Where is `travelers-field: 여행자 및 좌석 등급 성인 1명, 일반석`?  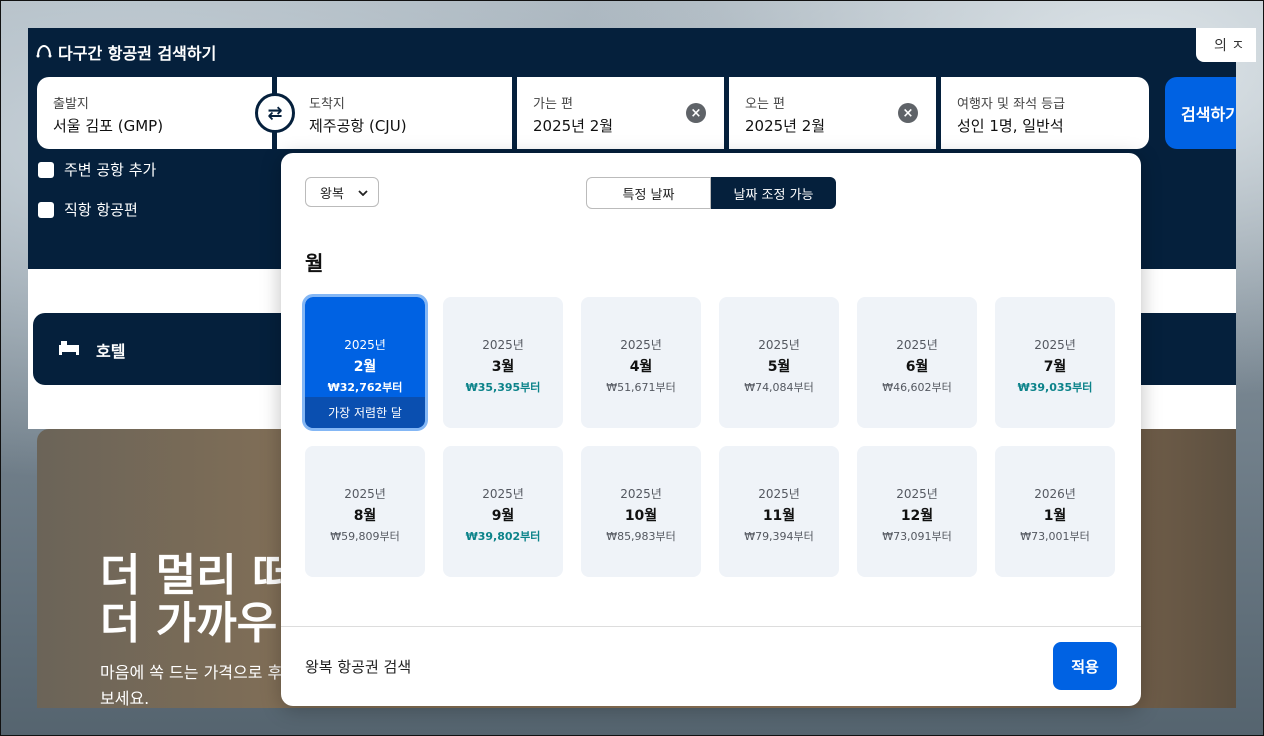 travelers-field: 여행자 및 좌석 등급 성인 1명, 일반석 is located at coordinates (1045, 113).